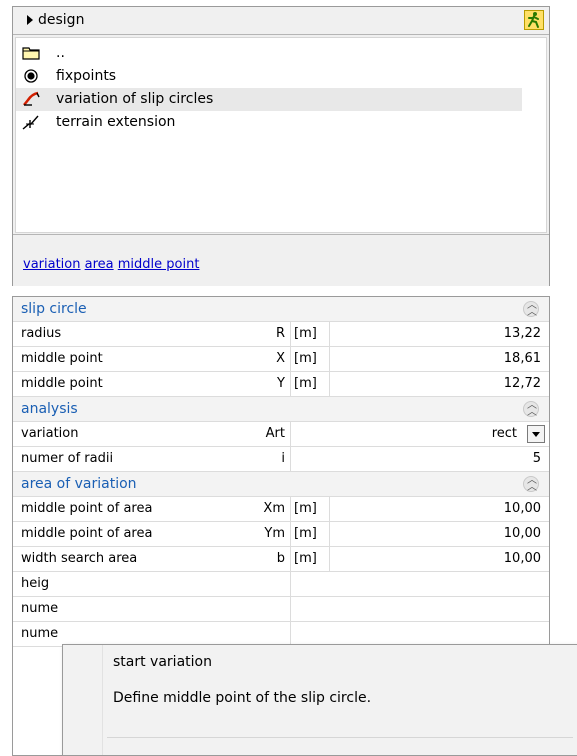  I want to click on section-area-of-variation: area of variation ︿ ︿, so click(281, 484).